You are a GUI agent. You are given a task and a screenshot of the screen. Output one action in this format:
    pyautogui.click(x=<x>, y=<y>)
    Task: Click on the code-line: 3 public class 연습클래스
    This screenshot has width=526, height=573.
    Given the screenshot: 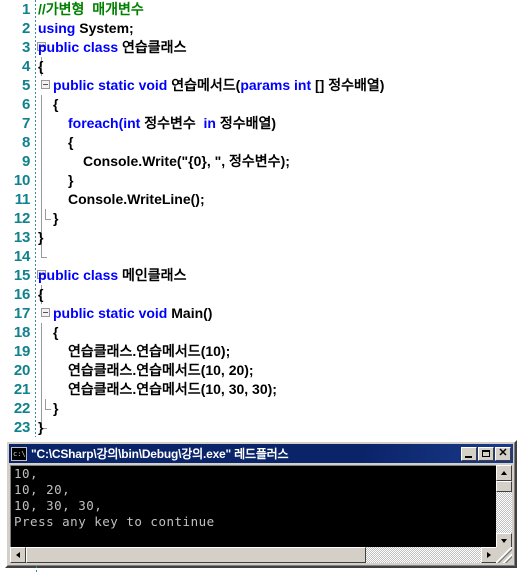 What is the action you would take?
    pyautogui.click(x=263, y=47)
    